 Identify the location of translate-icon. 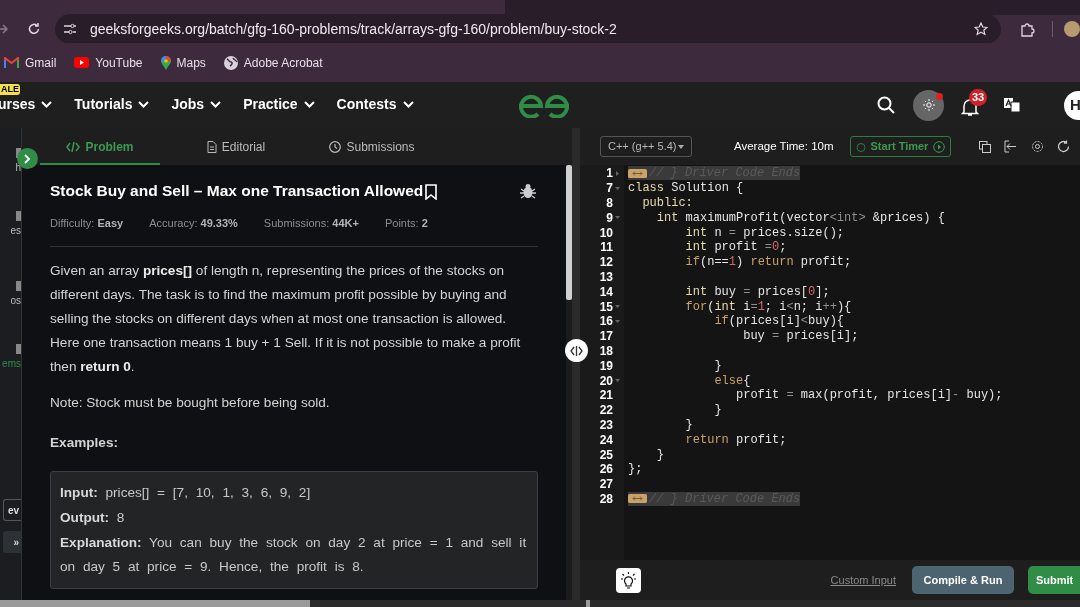
(1012, 105).